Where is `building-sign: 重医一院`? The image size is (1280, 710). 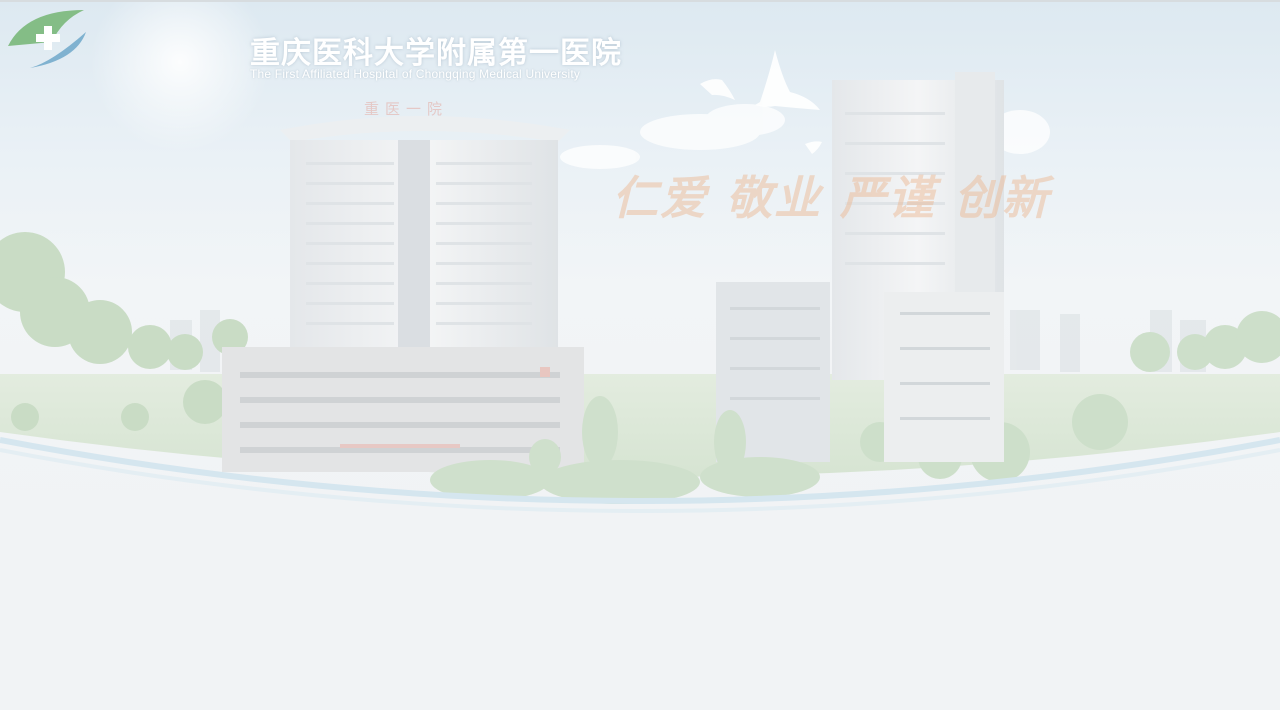 building-sign: 重医一院 is located at coordinates (406, 109).